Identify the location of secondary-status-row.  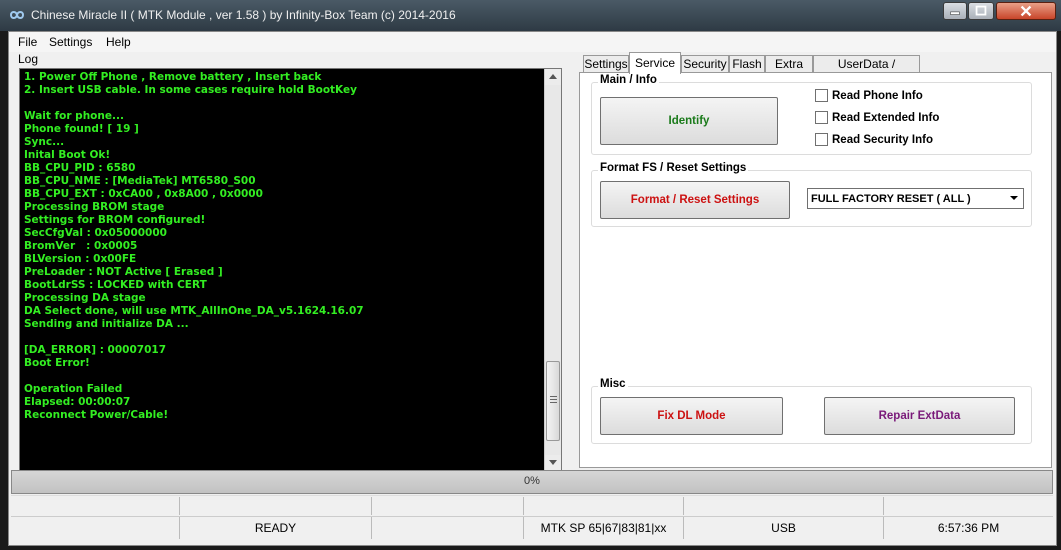
(532, 505).